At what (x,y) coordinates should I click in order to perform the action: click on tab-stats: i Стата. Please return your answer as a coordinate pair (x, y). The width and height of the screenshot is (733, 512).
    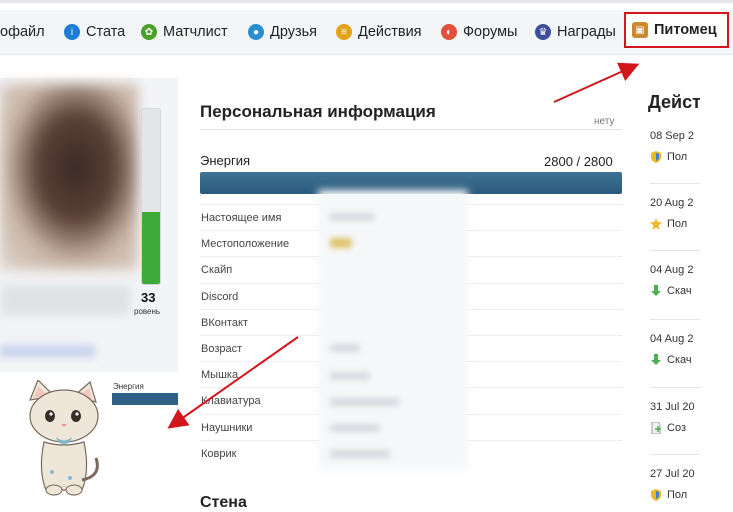
    Looking at the image, I should click on (94, 32).